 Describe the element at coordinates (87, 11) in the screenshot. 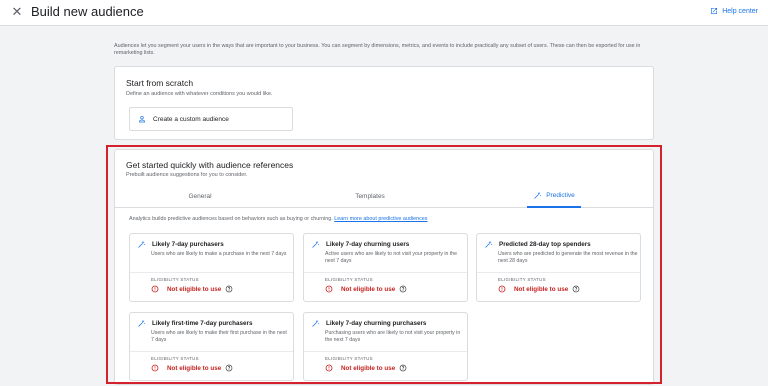

I see `page-title: Build new audience` at that location.